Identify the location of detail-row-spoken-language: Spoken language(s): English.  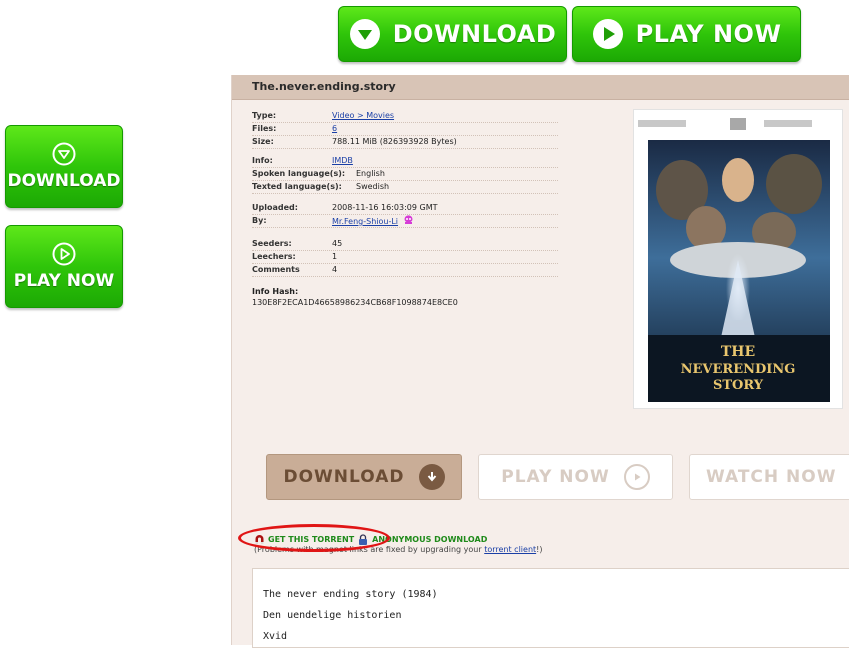
(405, 174).